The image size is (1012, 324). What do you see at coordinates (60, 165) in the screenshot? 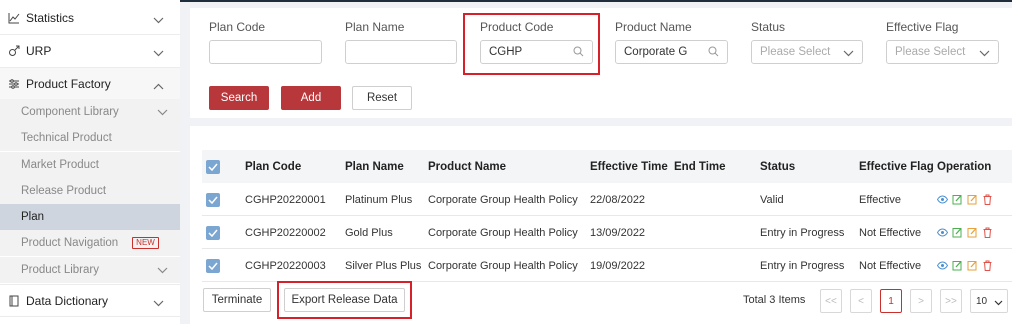
I see `sidebar-item-label: Market Product` at bounding box center [60, 165].